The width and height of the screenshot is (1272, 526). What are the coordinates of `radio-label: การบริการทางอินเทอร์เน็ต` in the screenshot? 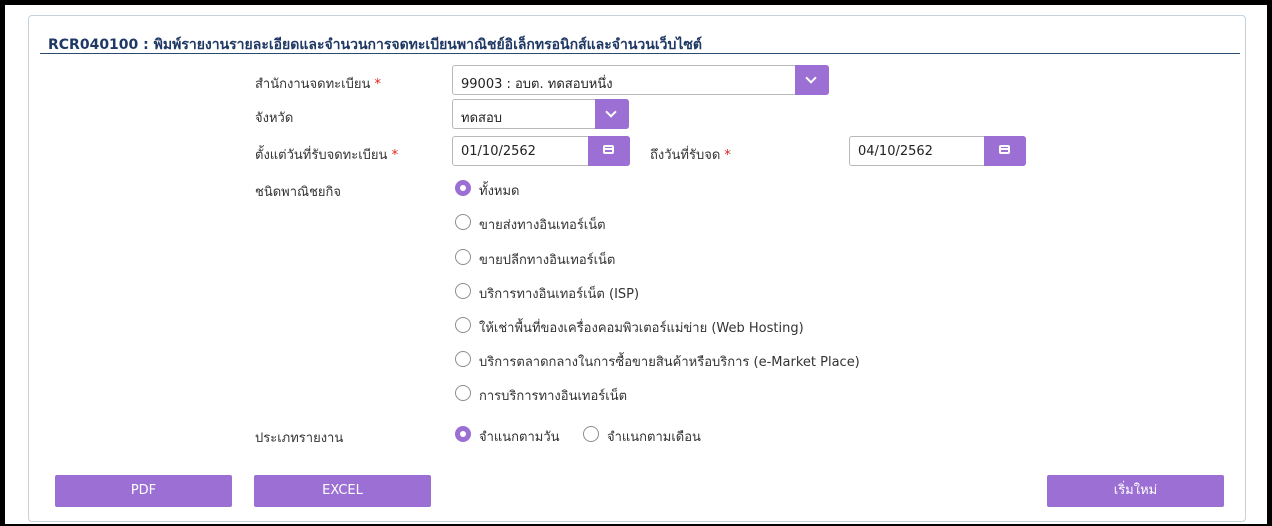 It's located at (553, 396).